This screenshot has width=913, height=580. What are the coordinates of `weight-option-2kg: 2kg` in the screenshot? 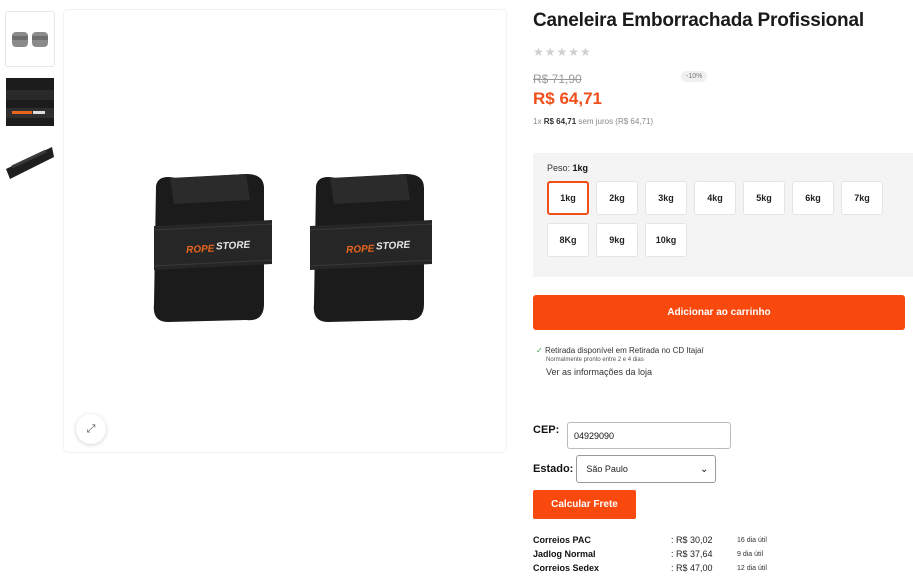 It's located at (617, 198).